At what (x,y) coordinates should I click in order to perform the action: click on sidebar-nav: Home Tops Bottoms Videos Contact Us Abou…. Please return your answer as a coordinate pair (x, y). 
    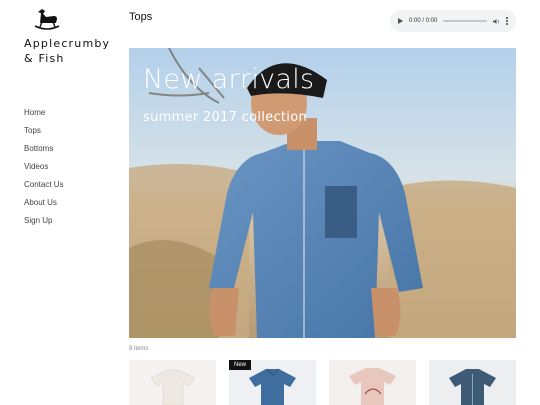
    Looking at the image, I should click on (44, 171).